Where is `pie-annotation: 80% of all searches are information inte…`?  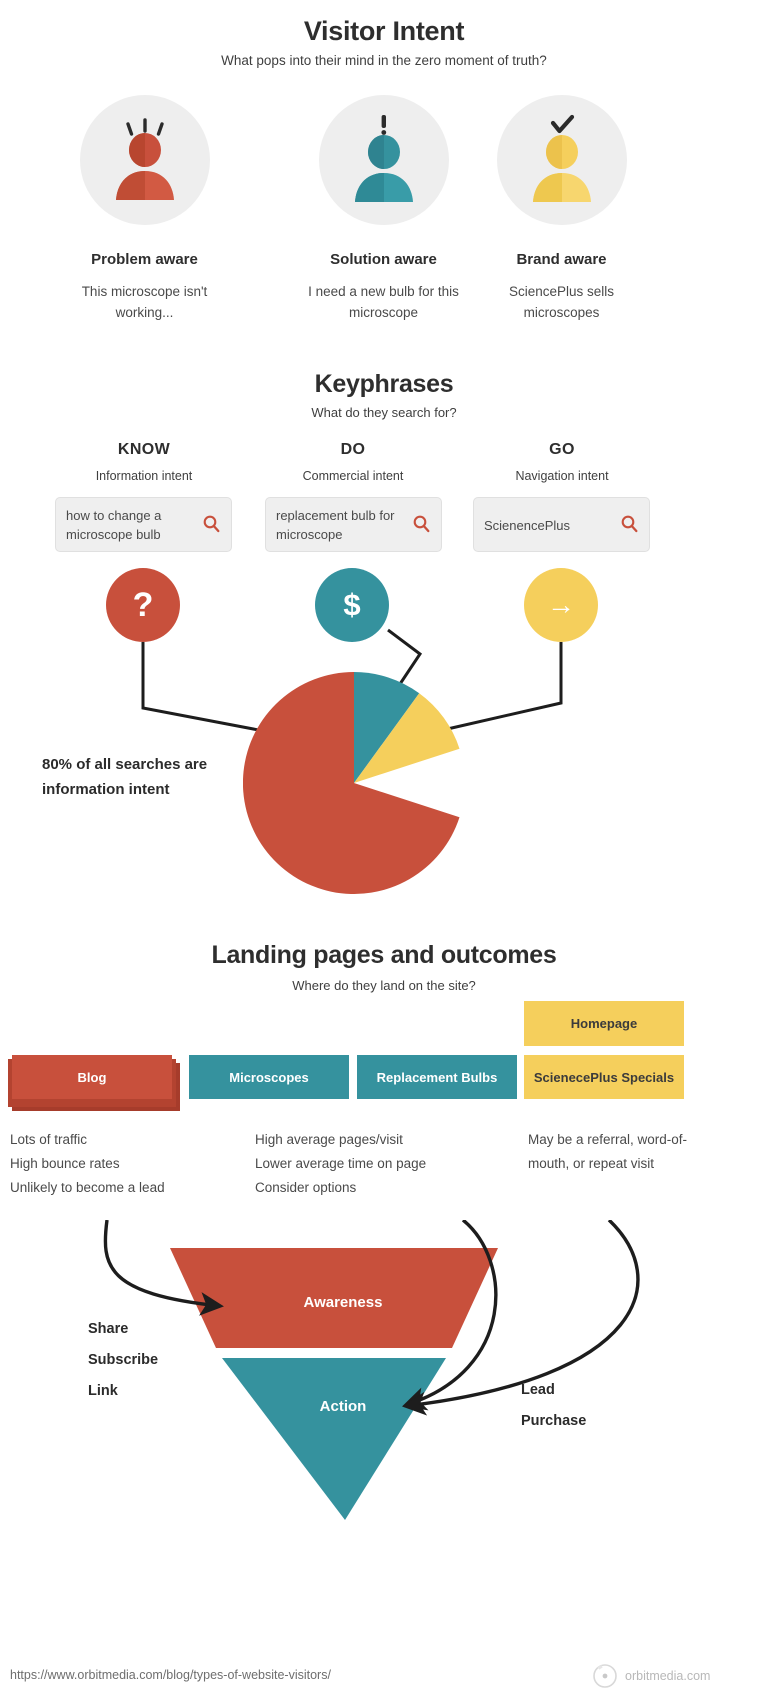 pie-annotation: 80% of all searches are information inte… is located at coordinates (125, 777).